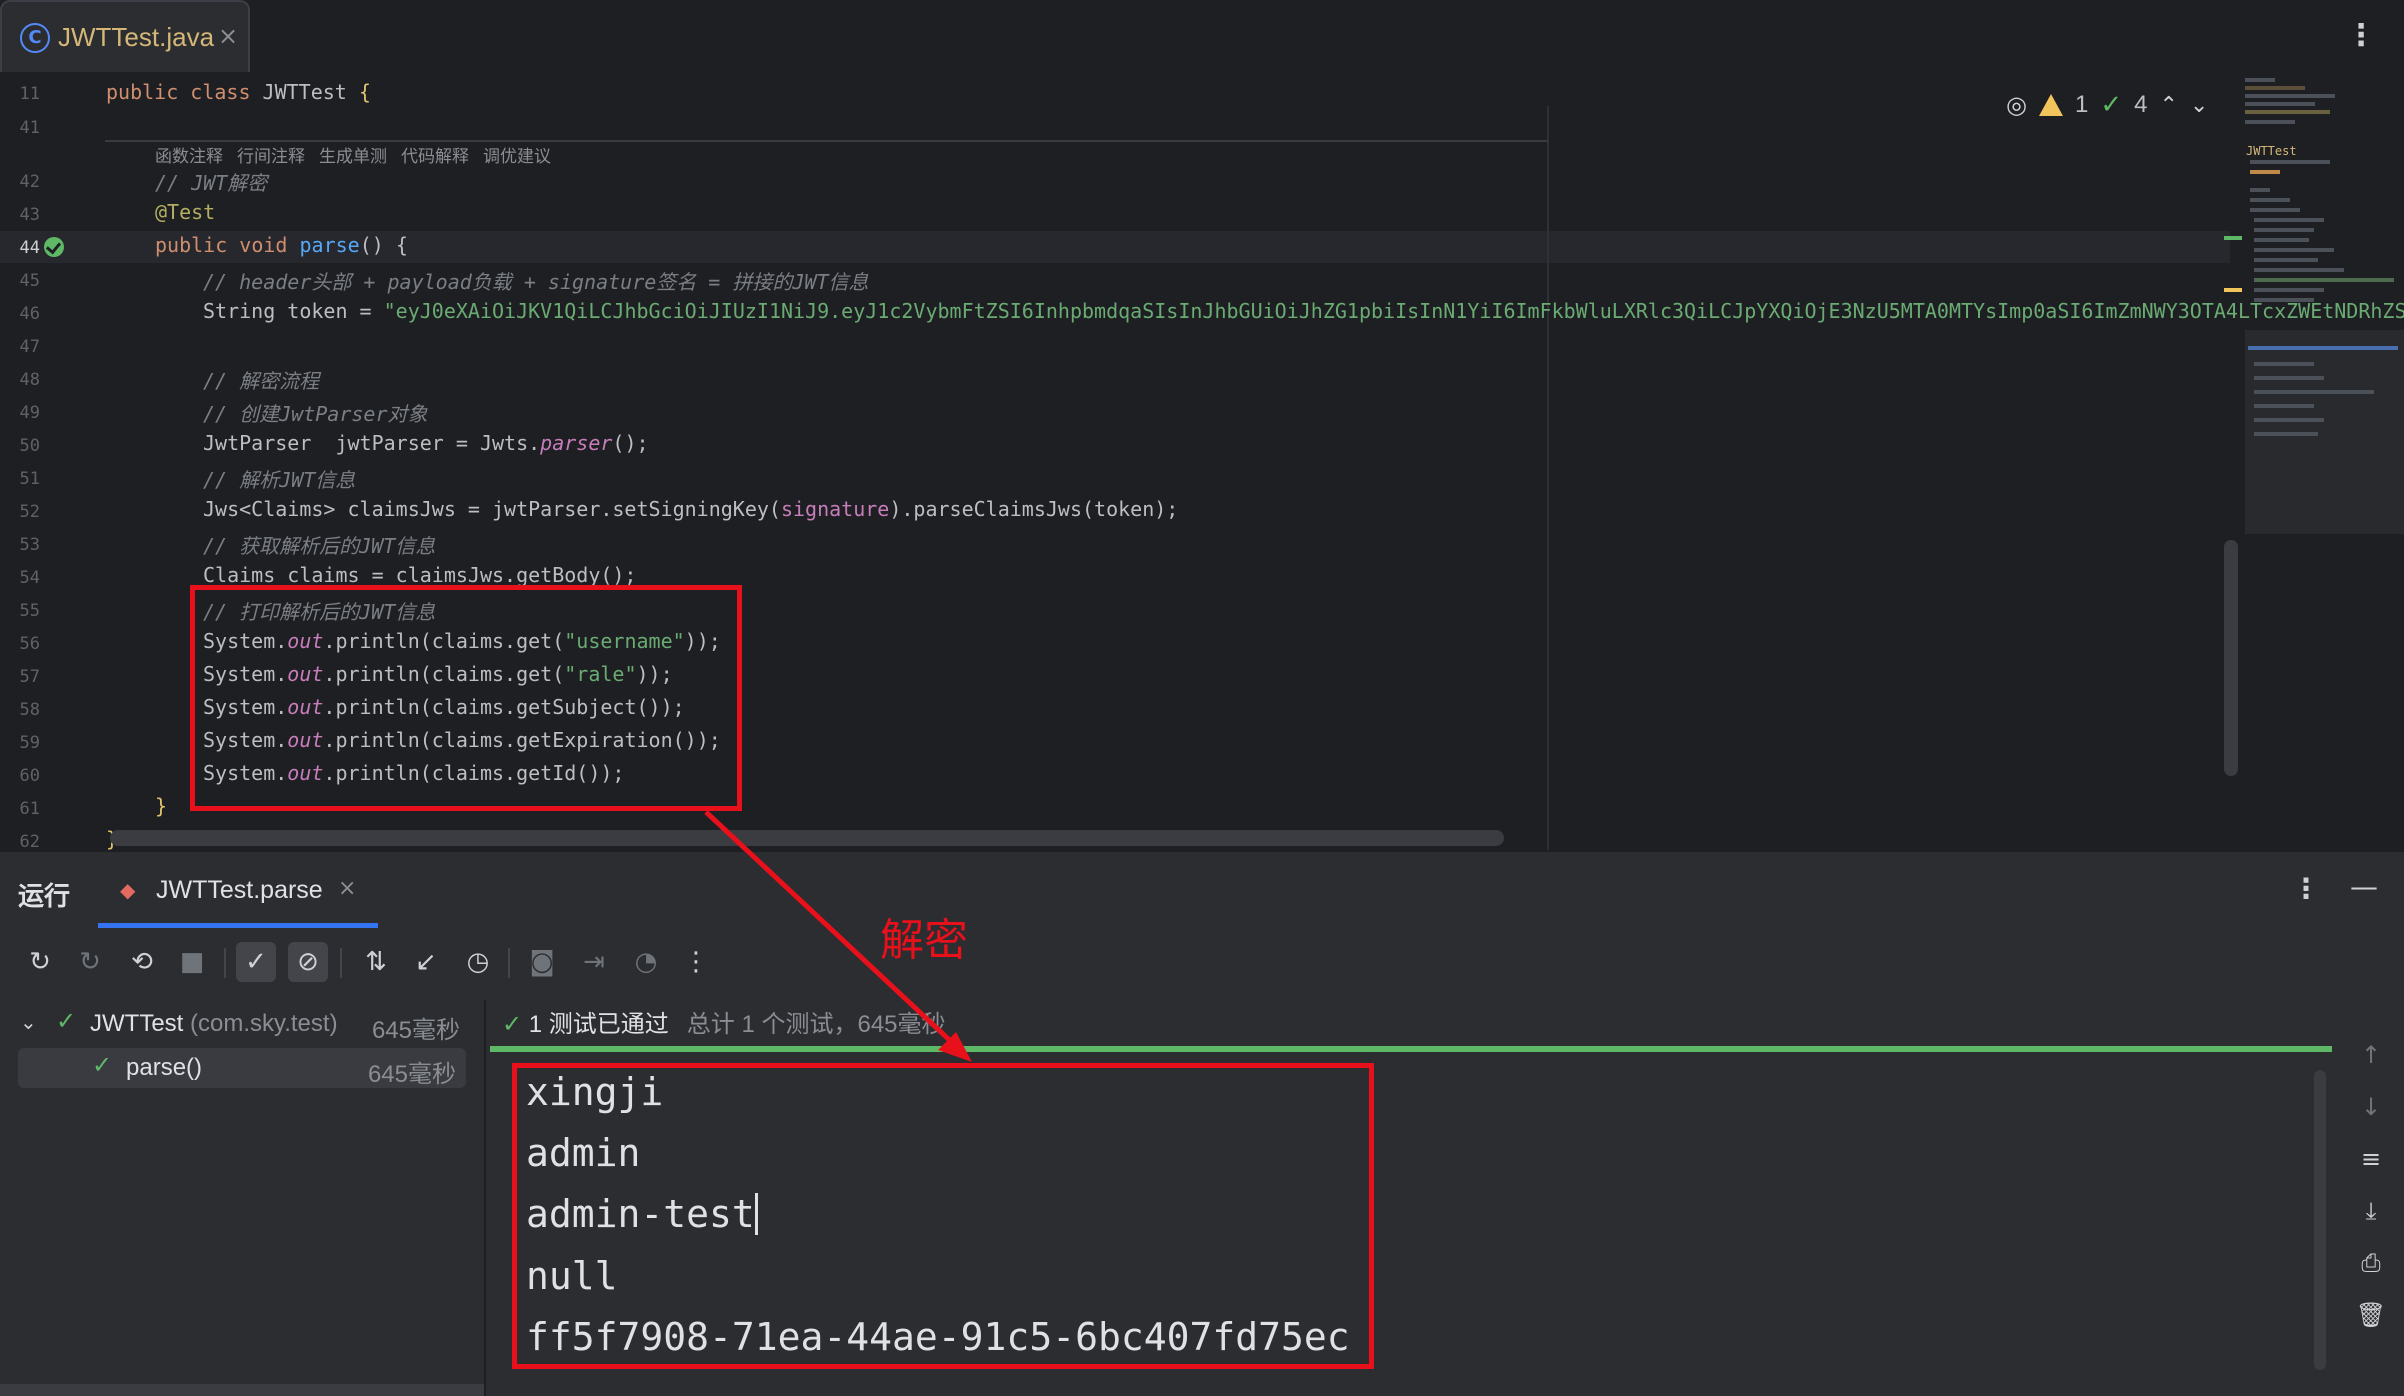  Describe the element at coordinates (2107, 105) in the screenshot. I see `inspection-widget: ◎ 1 ✓ 4 ⌃ ⌄` at that location.